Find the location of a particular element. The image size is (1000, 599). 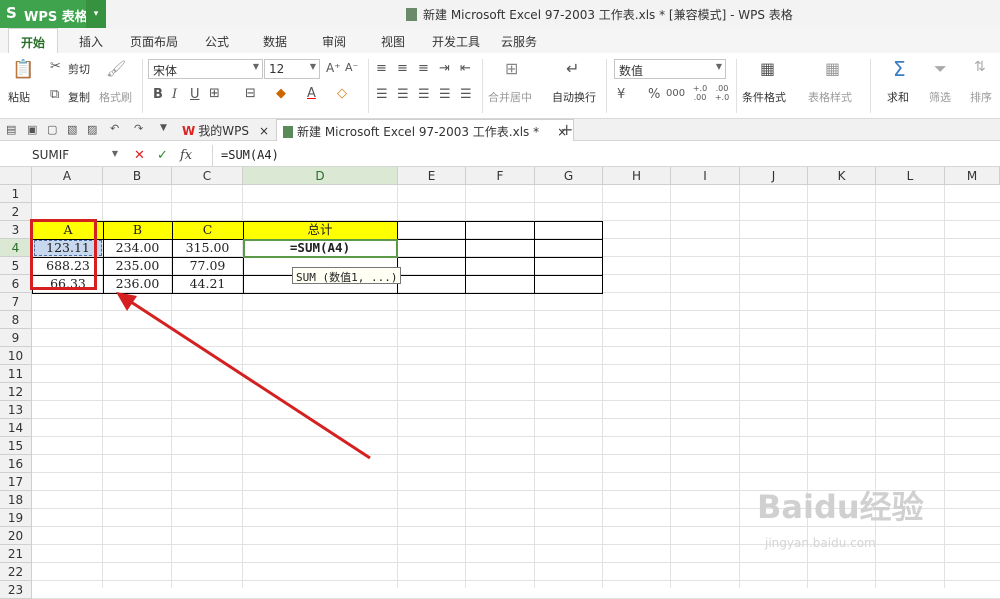

watermark-logo: Baidu经验 is located at coordinates (840, 507).